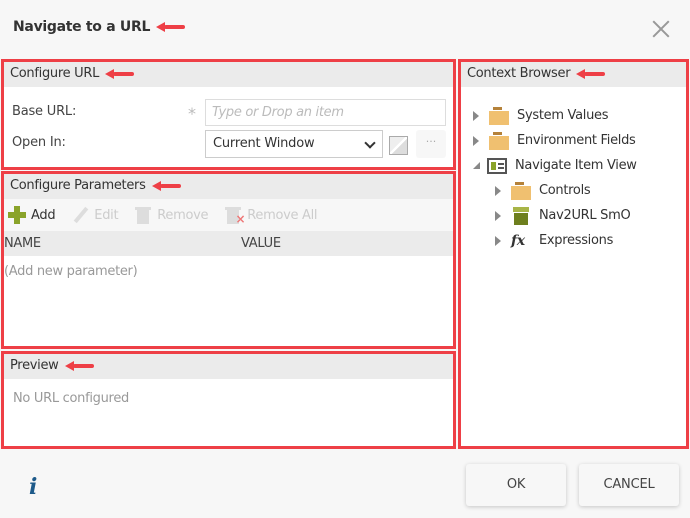  I want to click on open-in-select: Current Window, so click(294, 144).